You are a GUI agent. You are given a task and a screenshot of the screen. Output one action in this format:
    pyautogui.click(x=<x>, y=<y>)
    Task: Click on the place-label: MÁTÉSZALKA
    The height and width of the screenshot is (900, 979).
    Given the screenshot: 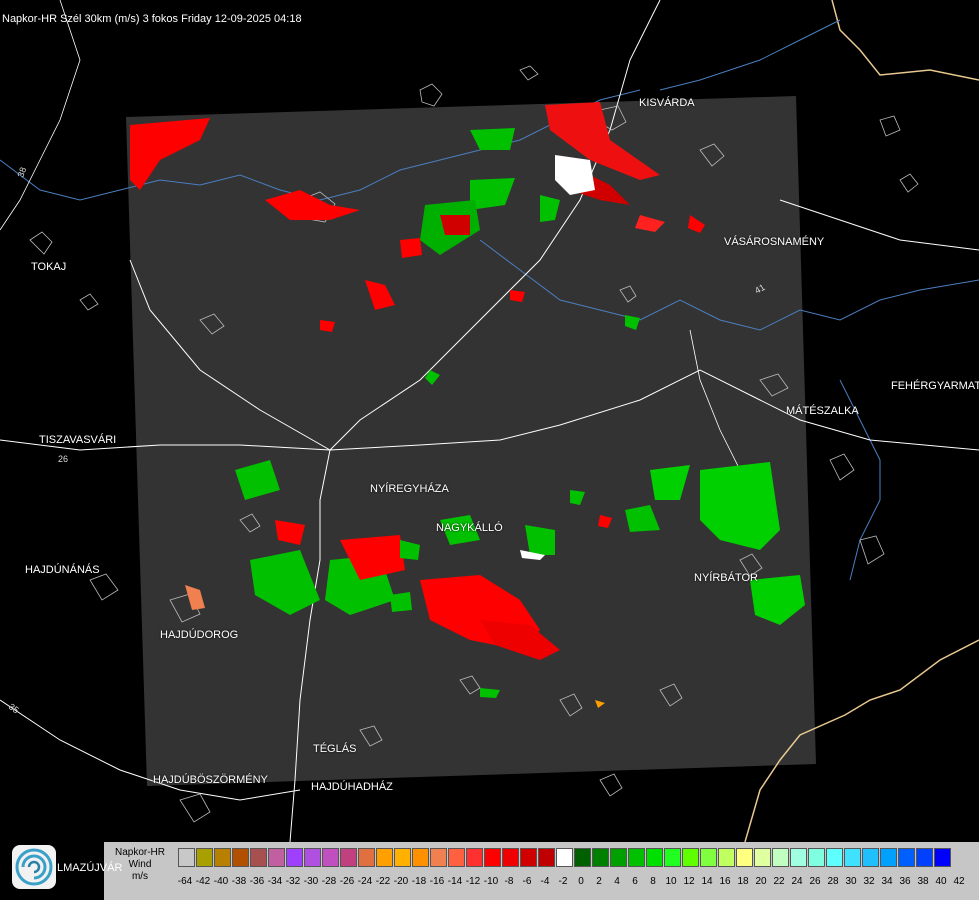 What is the action you would take?
    pyautogui.click(x=822, y=411)
    